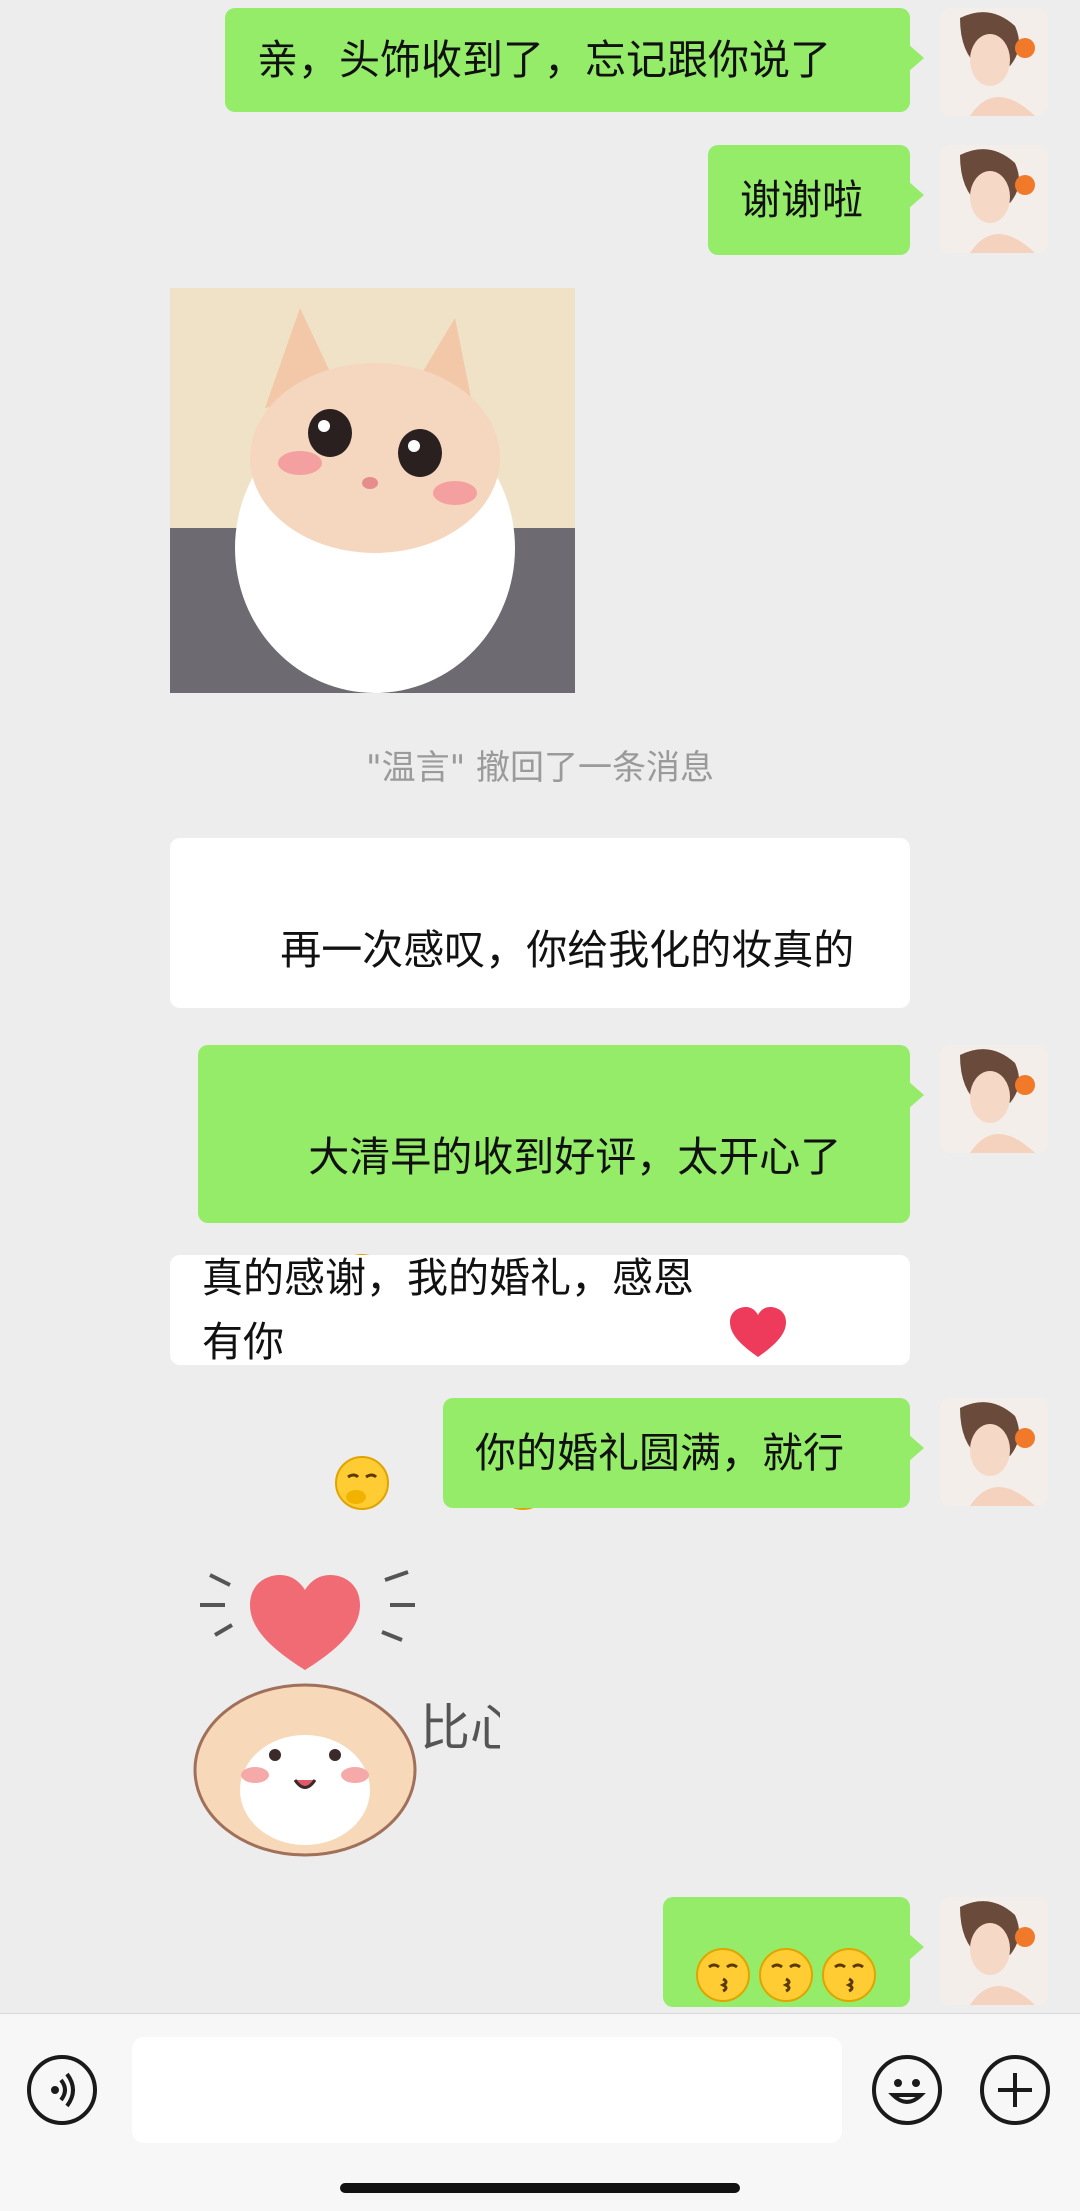 This screenshot has height=2211, width=1080. What do you see at coordinates (487, 2090) in the screenshot?
I see `message-input` at bounding box center [487, 2090].